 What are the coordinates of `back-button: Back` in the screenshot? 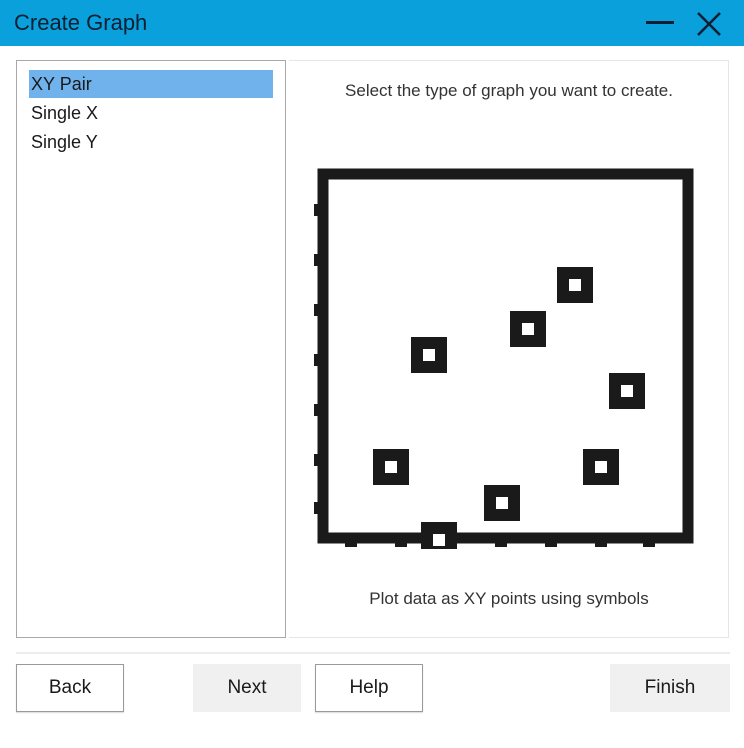 It's located at (70, 688).